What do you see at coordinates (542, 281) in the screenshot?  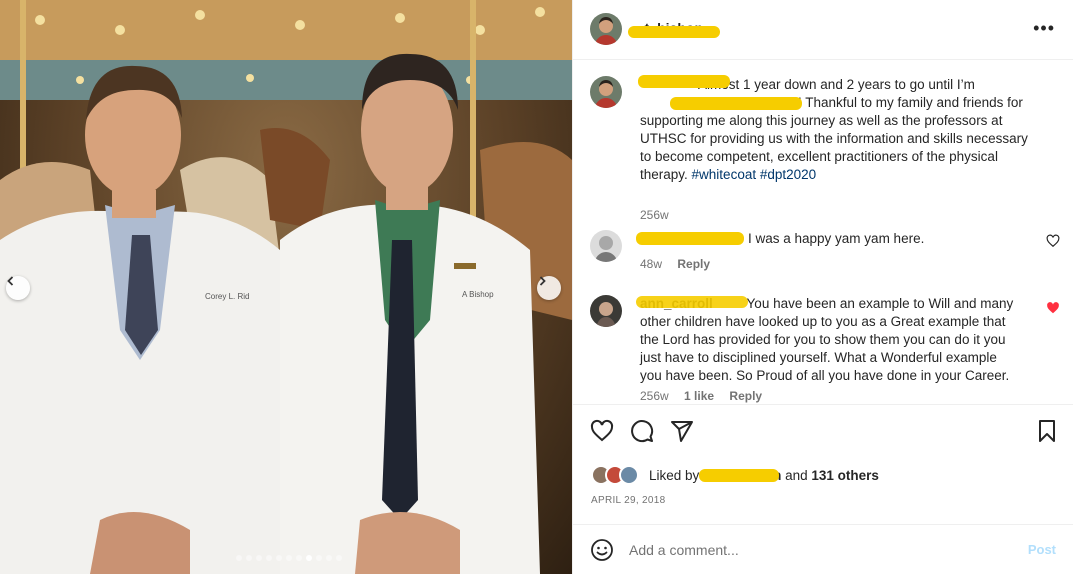 I see `chevron-right-icon` at bounding box center [542, 281].